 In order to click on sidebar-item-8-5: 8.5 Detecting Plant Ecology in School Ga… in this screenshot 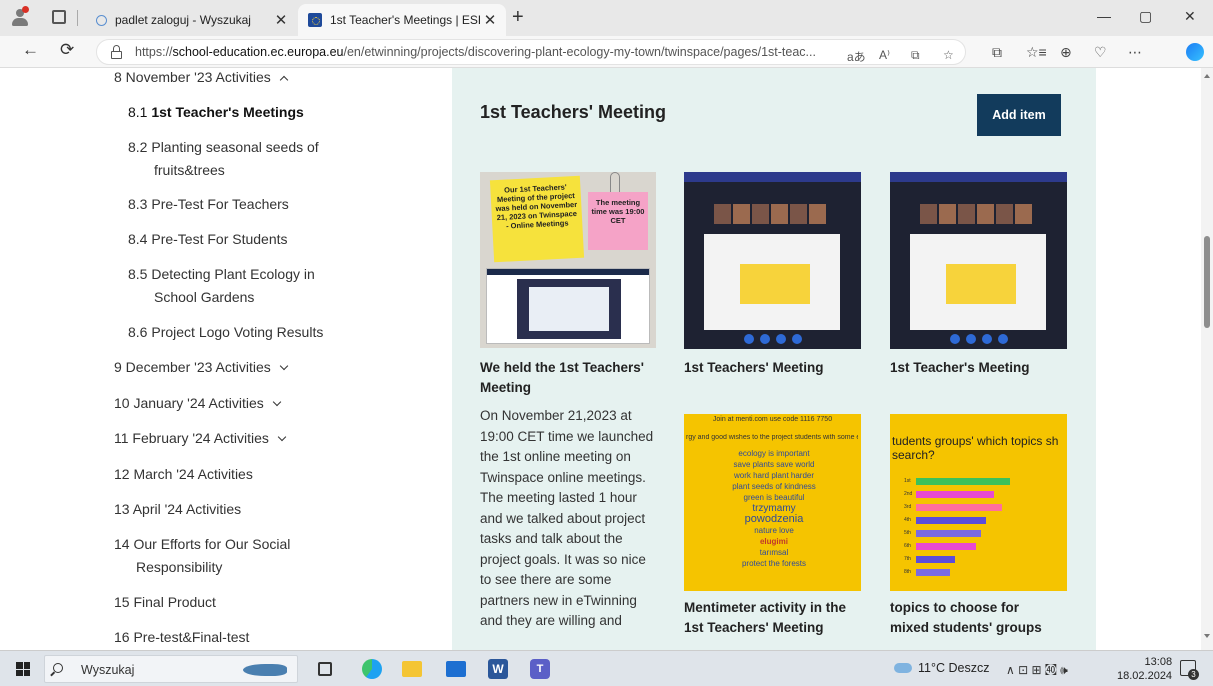, I will do `click(221, 285)`.